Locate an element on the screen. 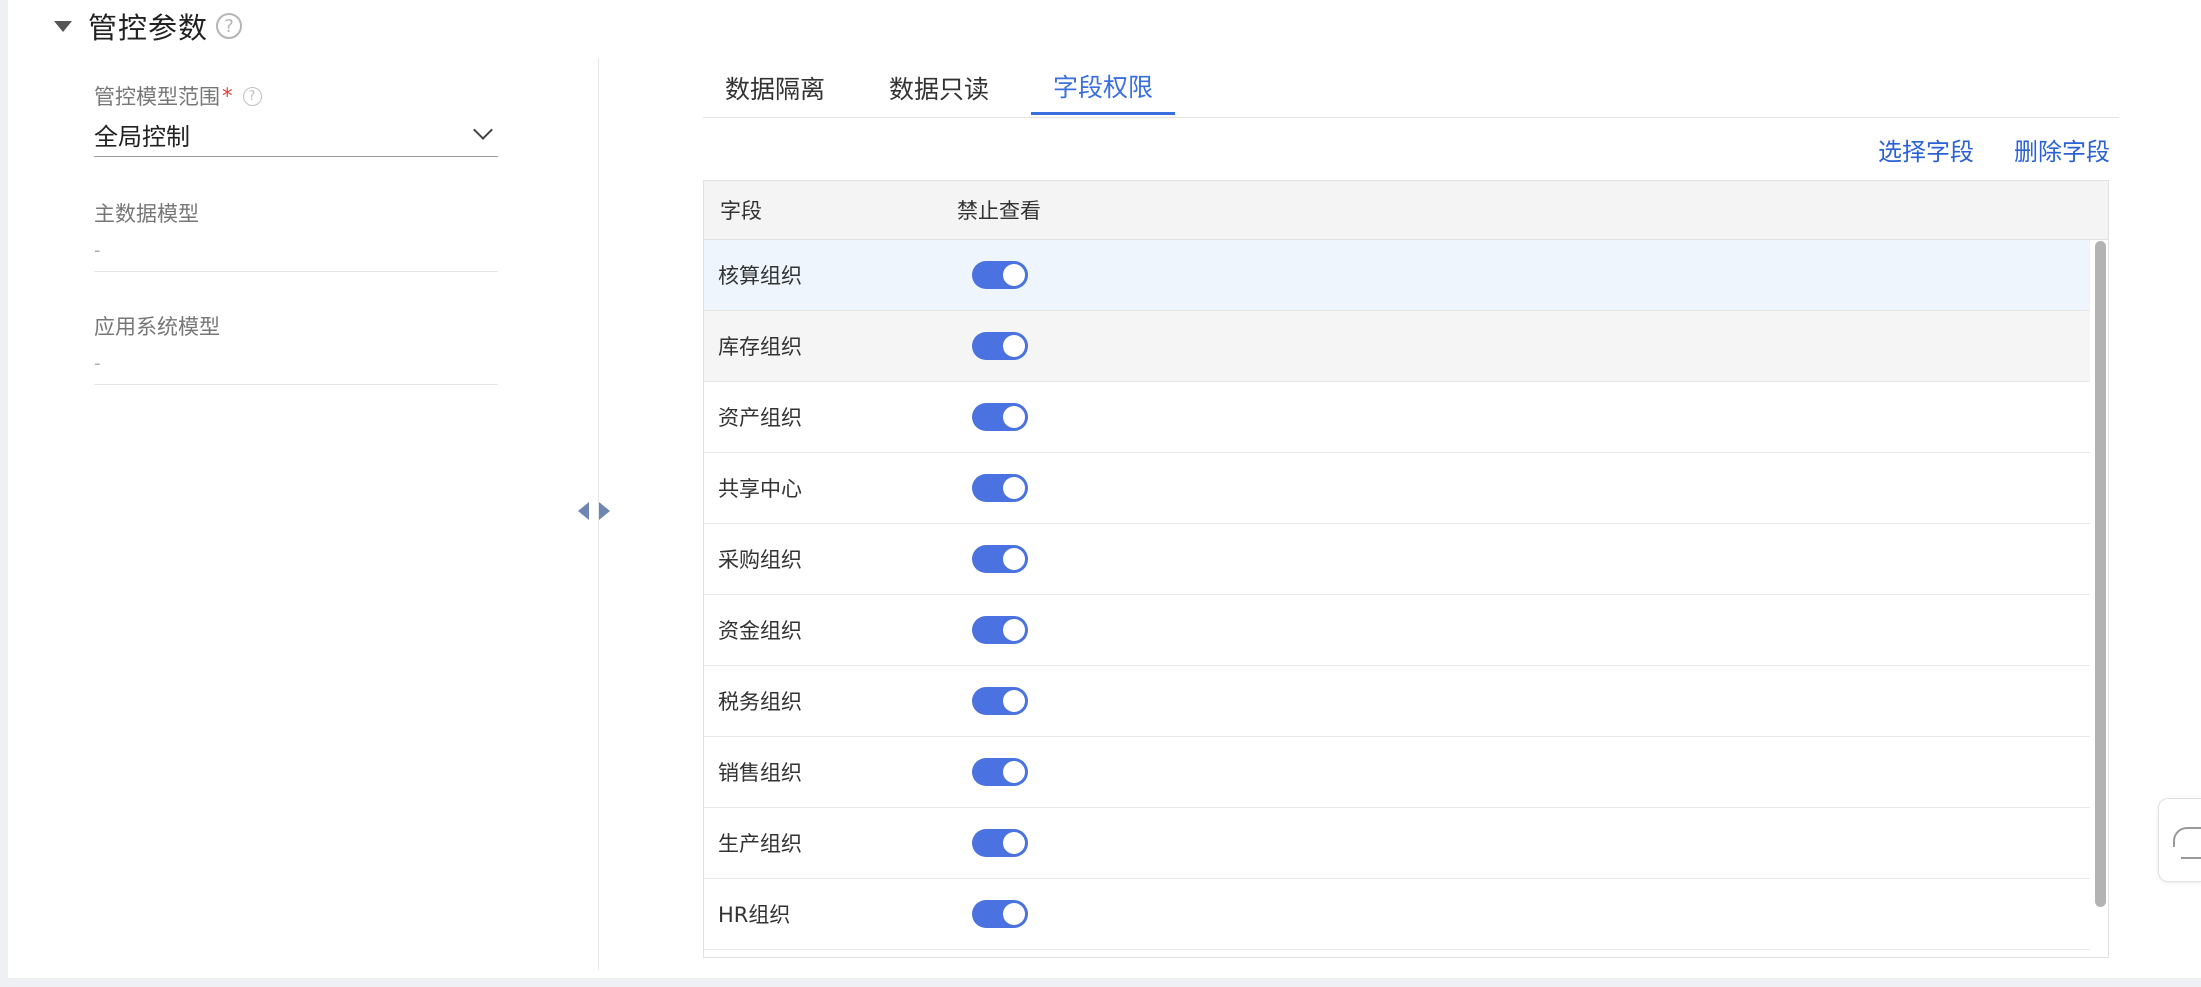  field-name: 库存组织 is located at coordinates (760, 347).